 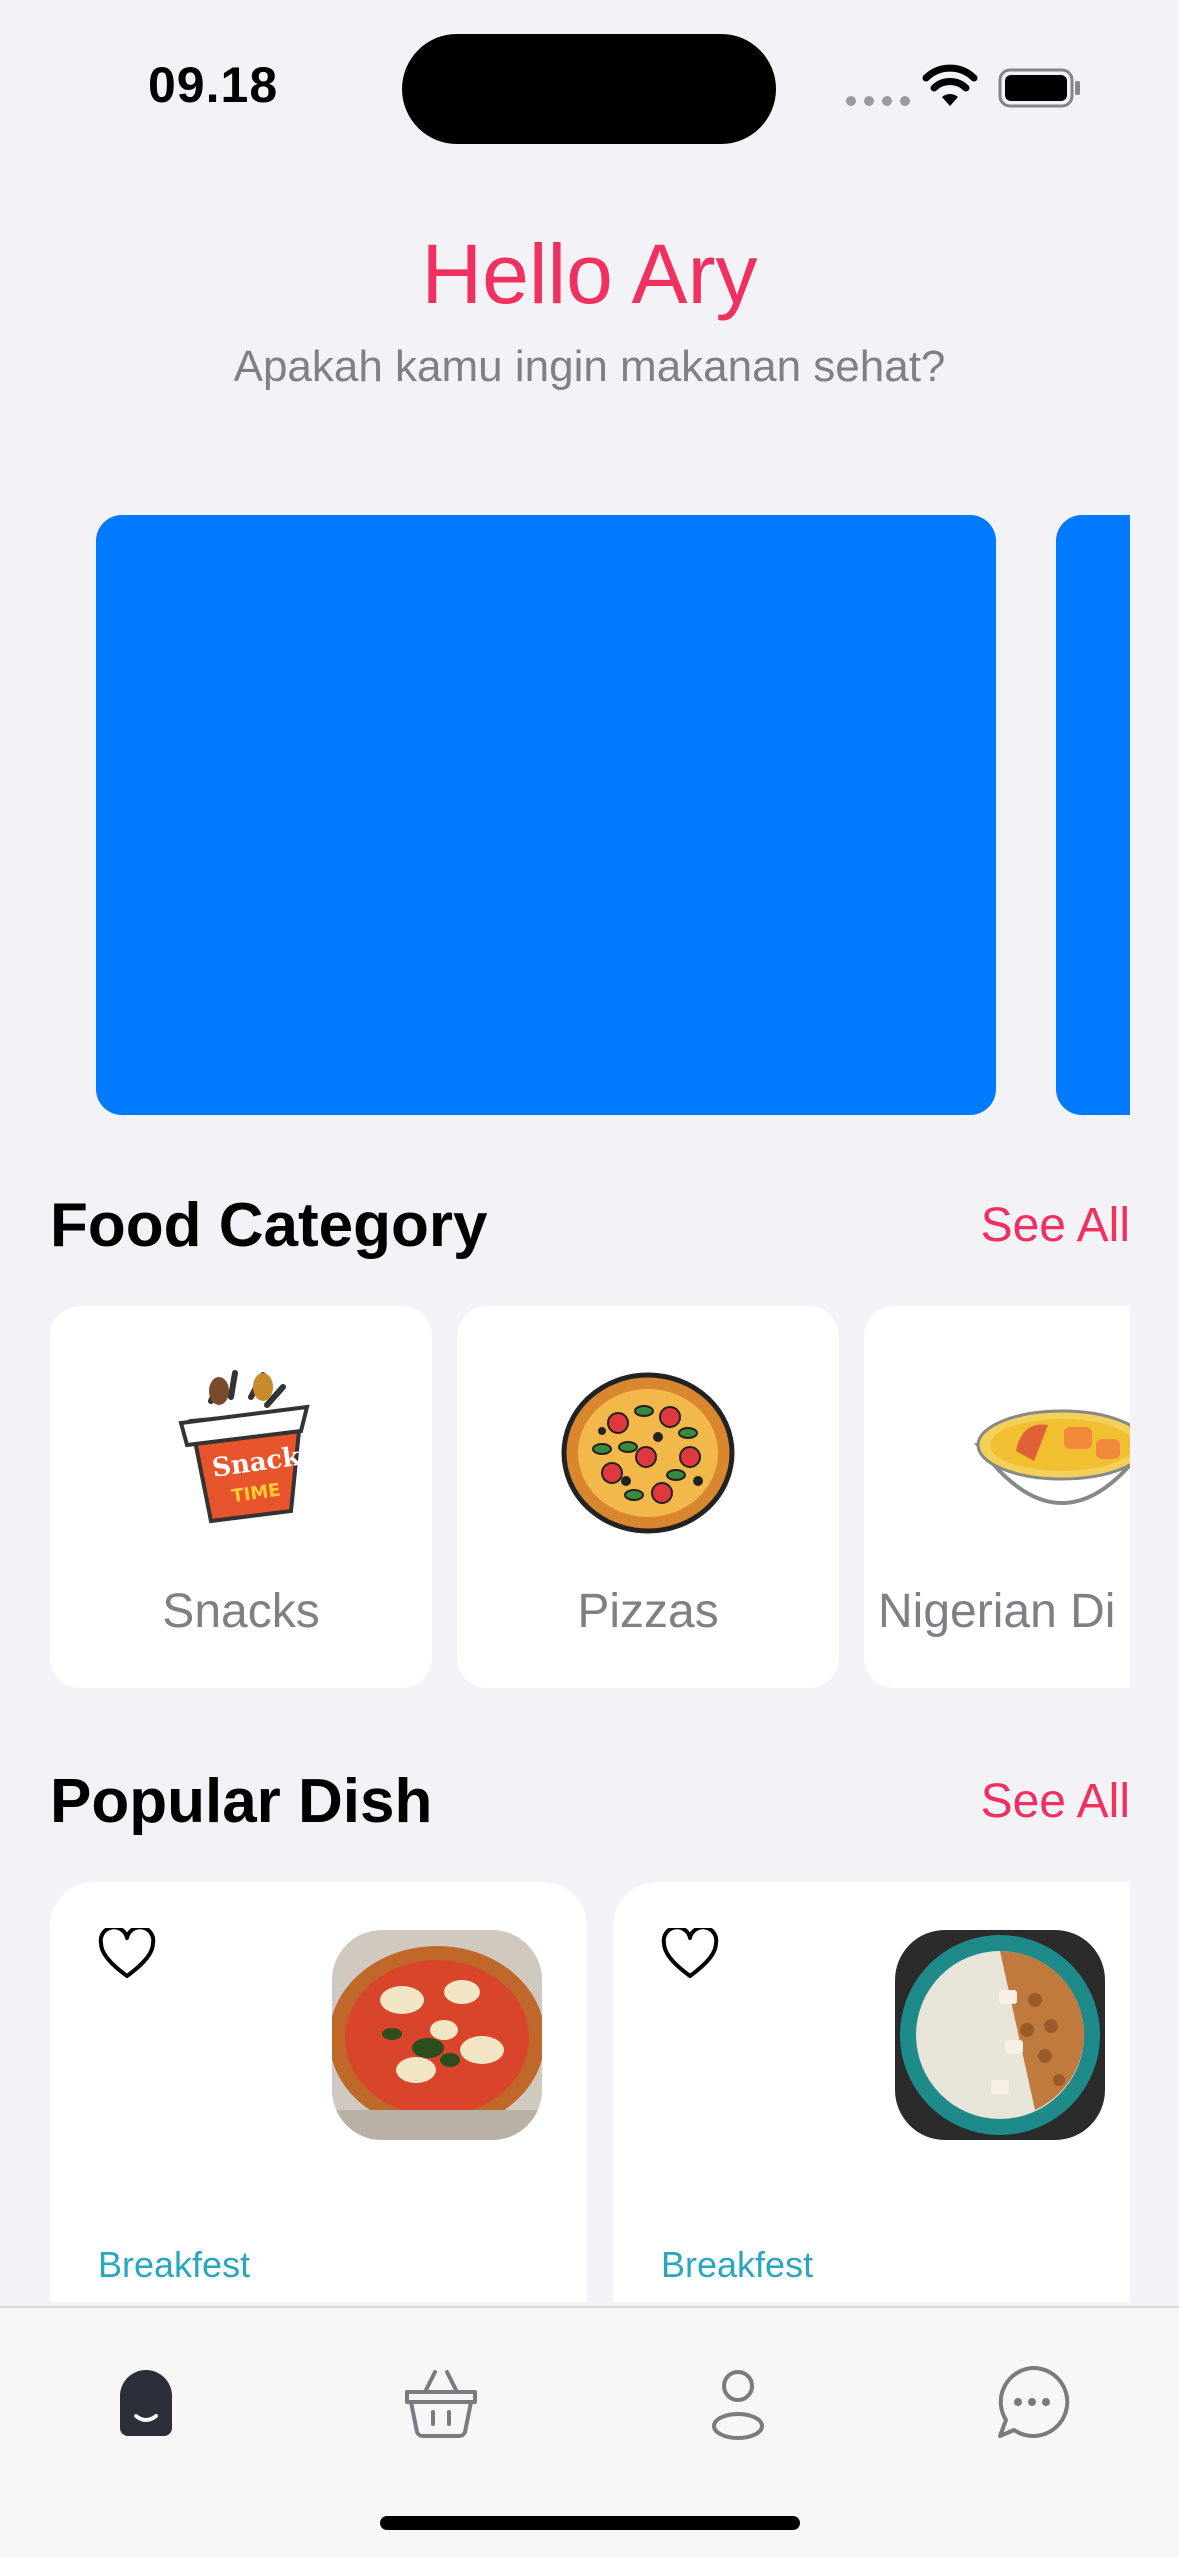 What do you see at coordinates (441, 2402) in the screenshot?
I see `basket-icon` at bounding box center [441, 2402].